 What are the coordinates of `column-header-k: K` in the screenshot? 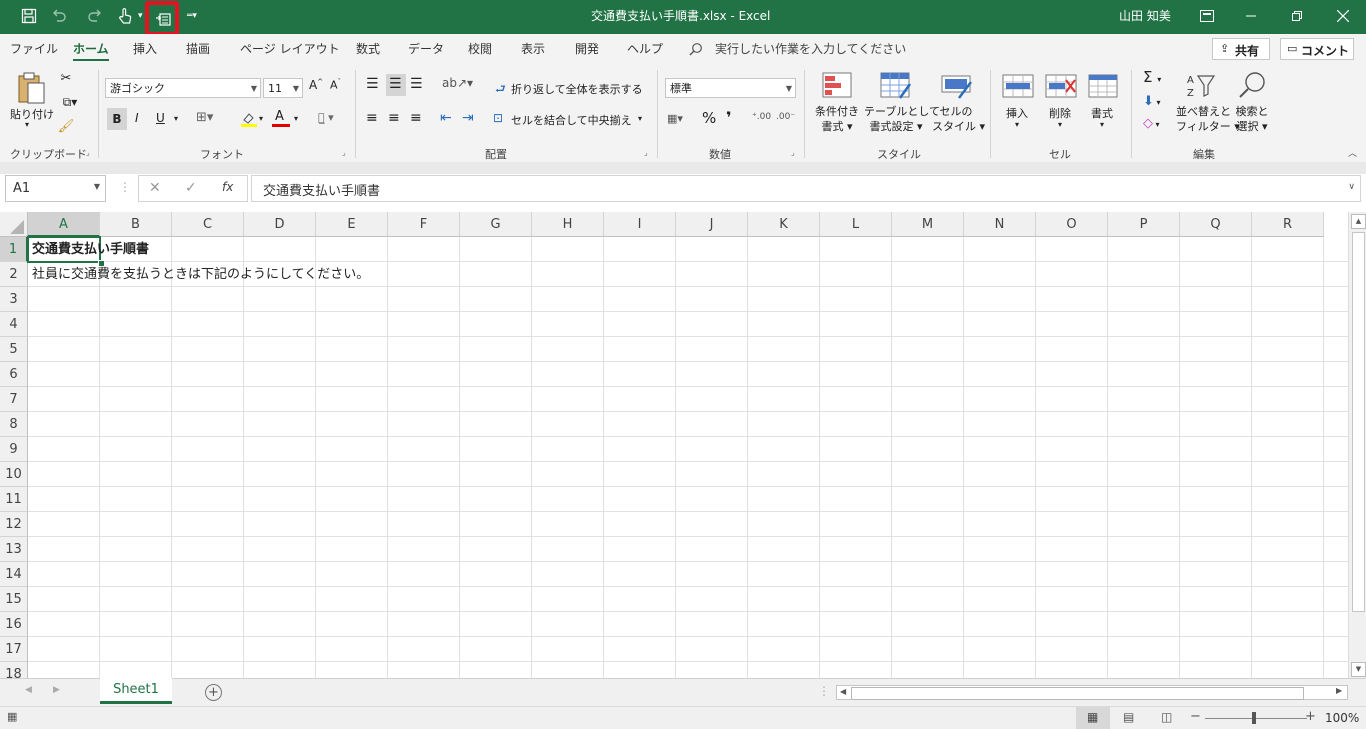 It's located at (784, 224).